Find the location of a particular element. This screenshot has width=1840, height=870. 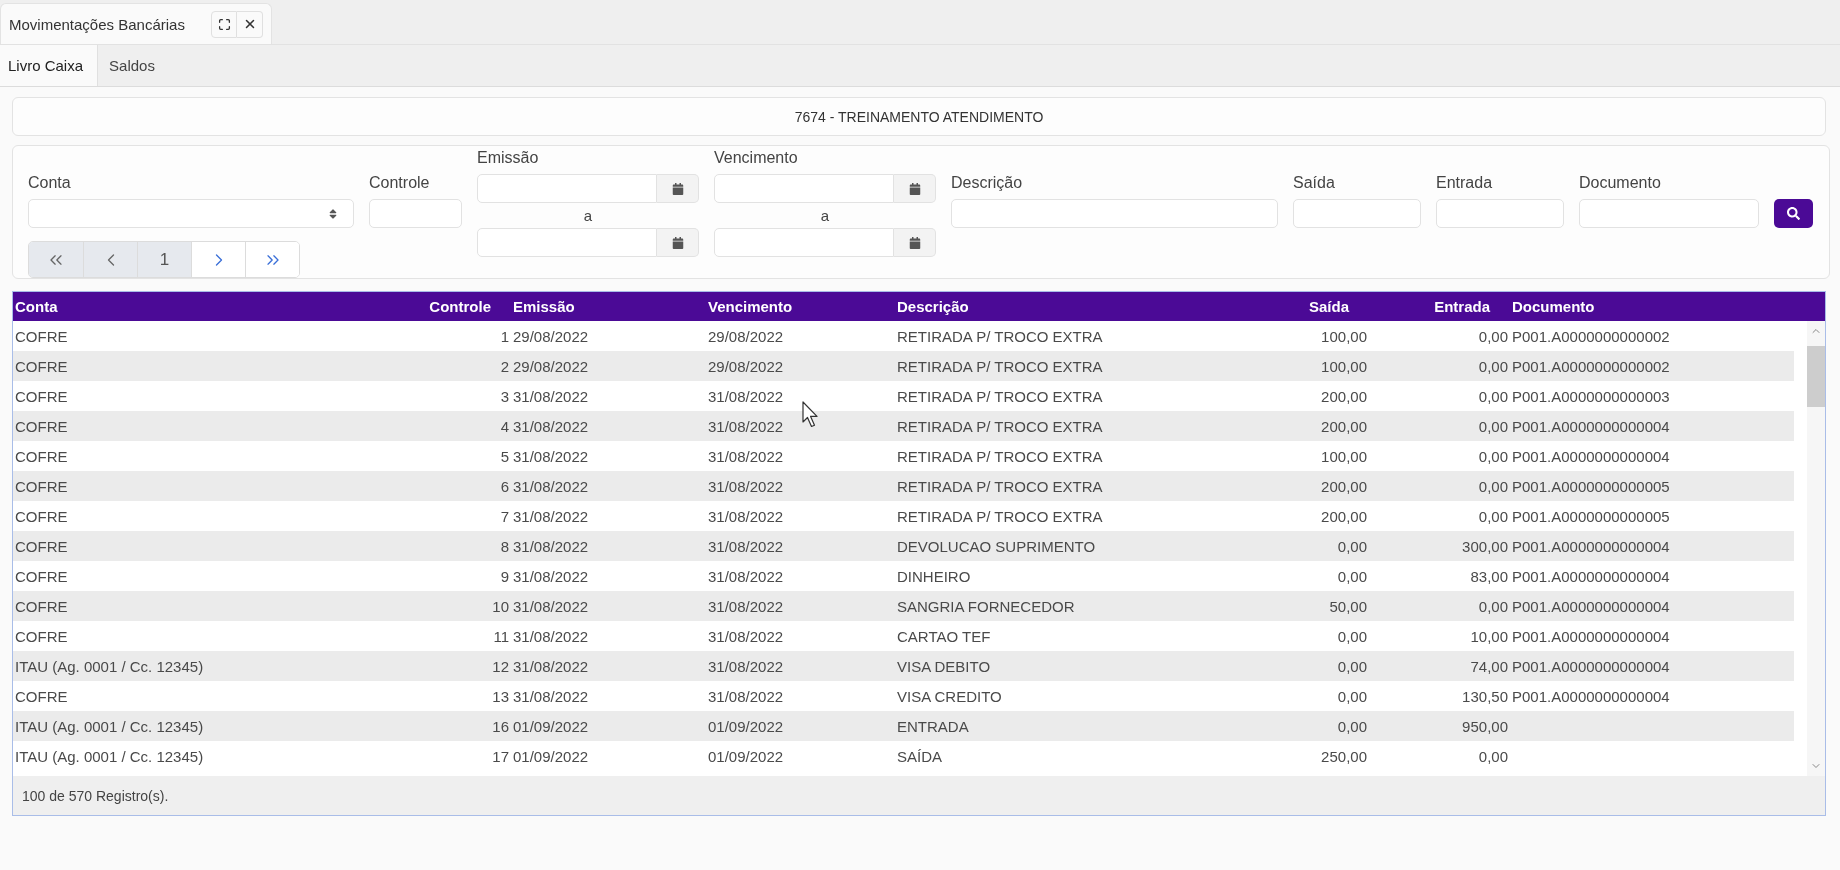

table-cell-text: 100,00 is located at coordinates (1344, 366).